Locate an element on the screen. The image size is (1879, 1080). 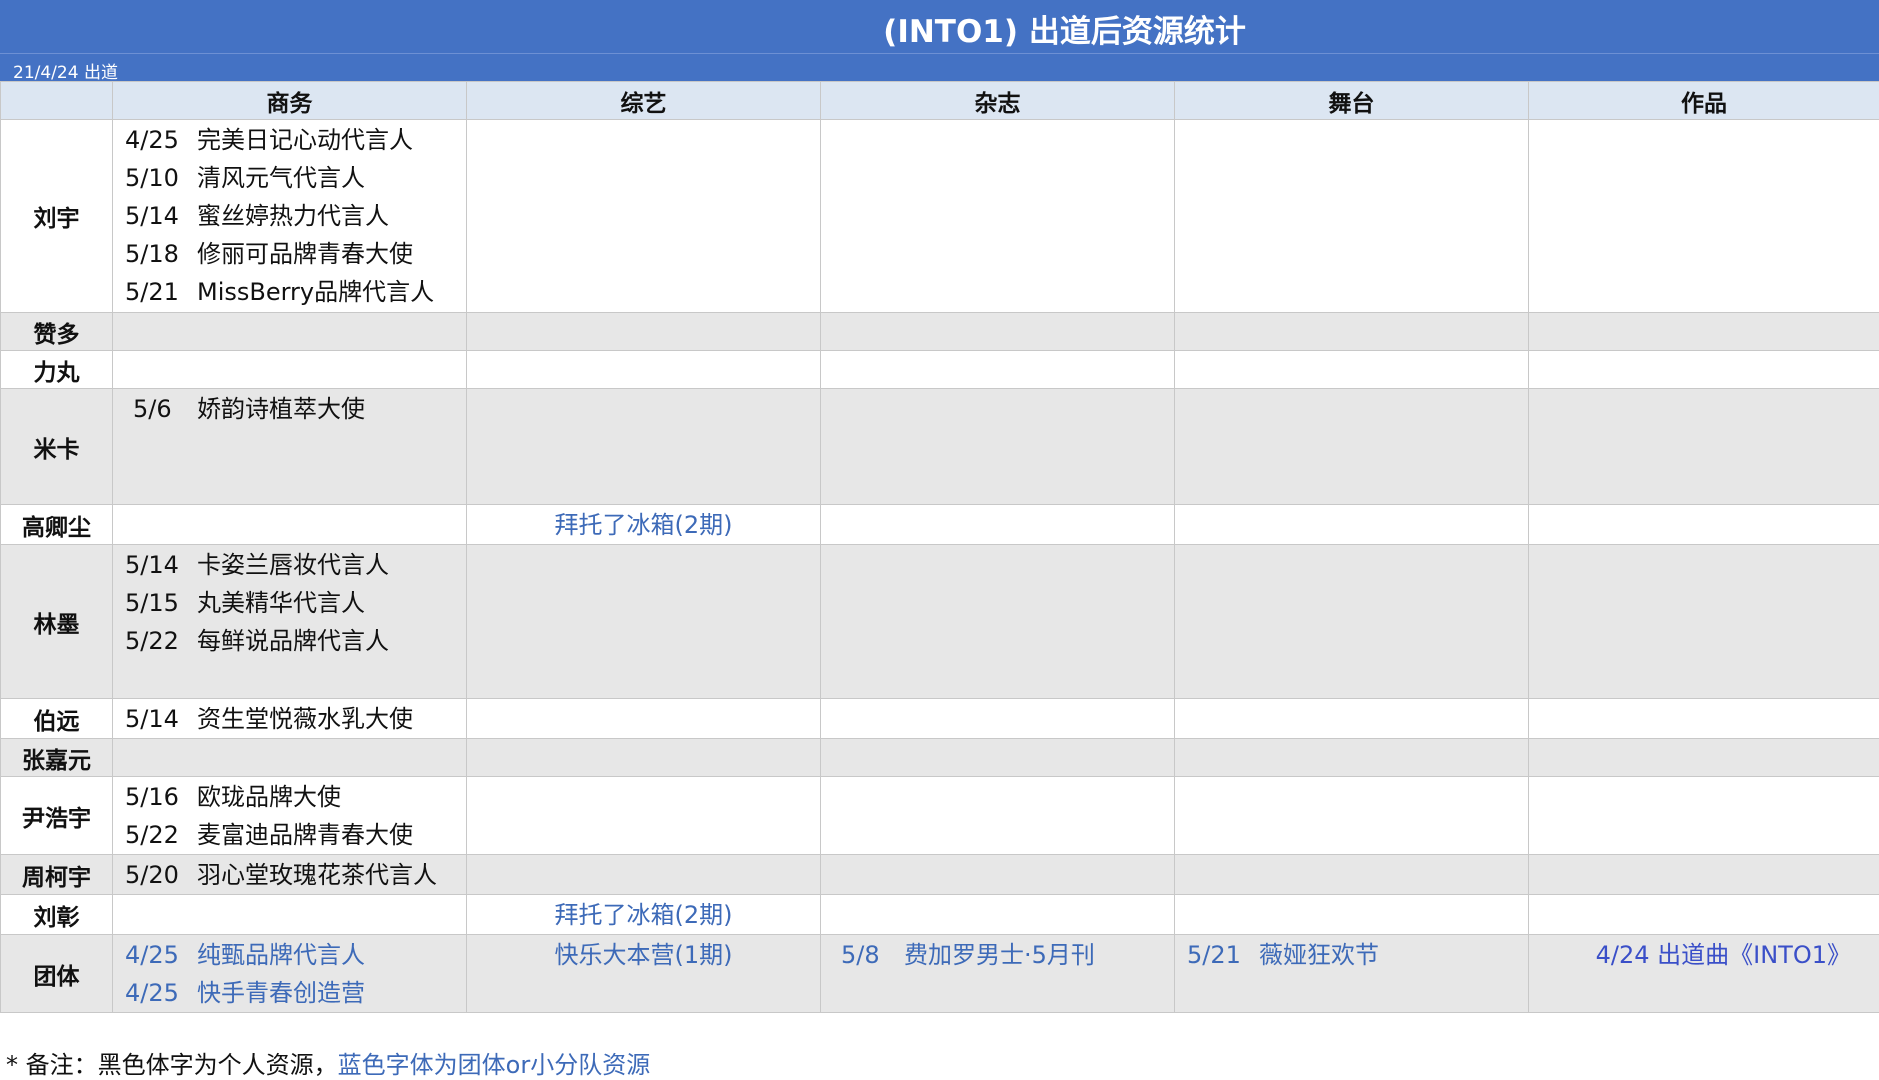
item-text: 薇娅狂欢节 is located at coordinates (1319, 955).